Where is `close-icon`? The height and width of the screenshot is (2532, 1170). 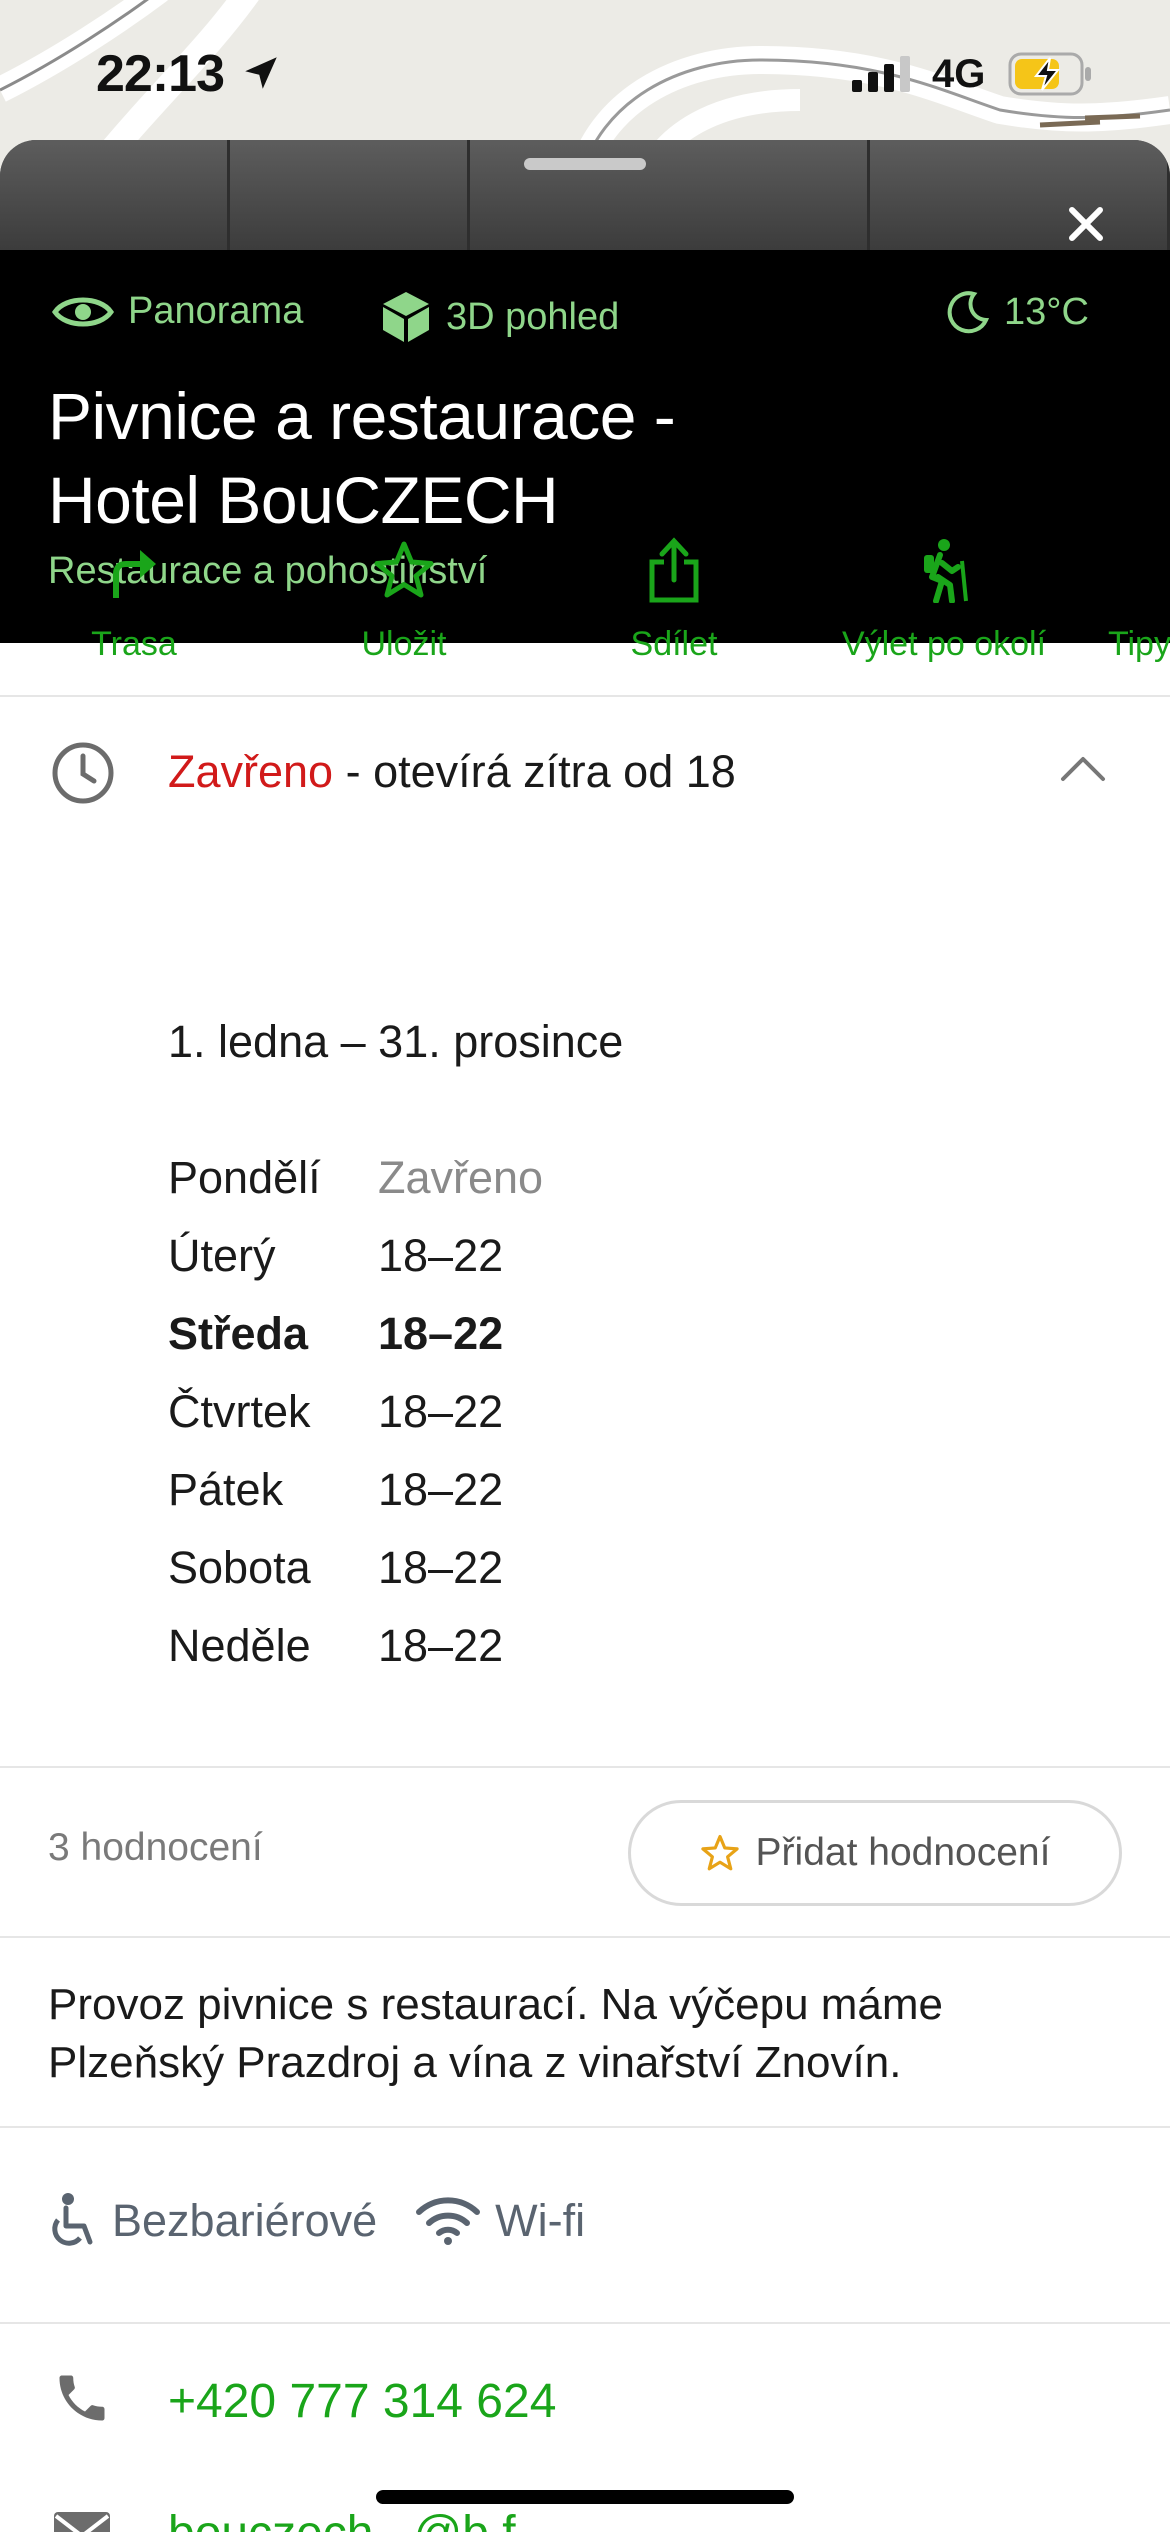 close-icon is located at coordinates (1086, 224).